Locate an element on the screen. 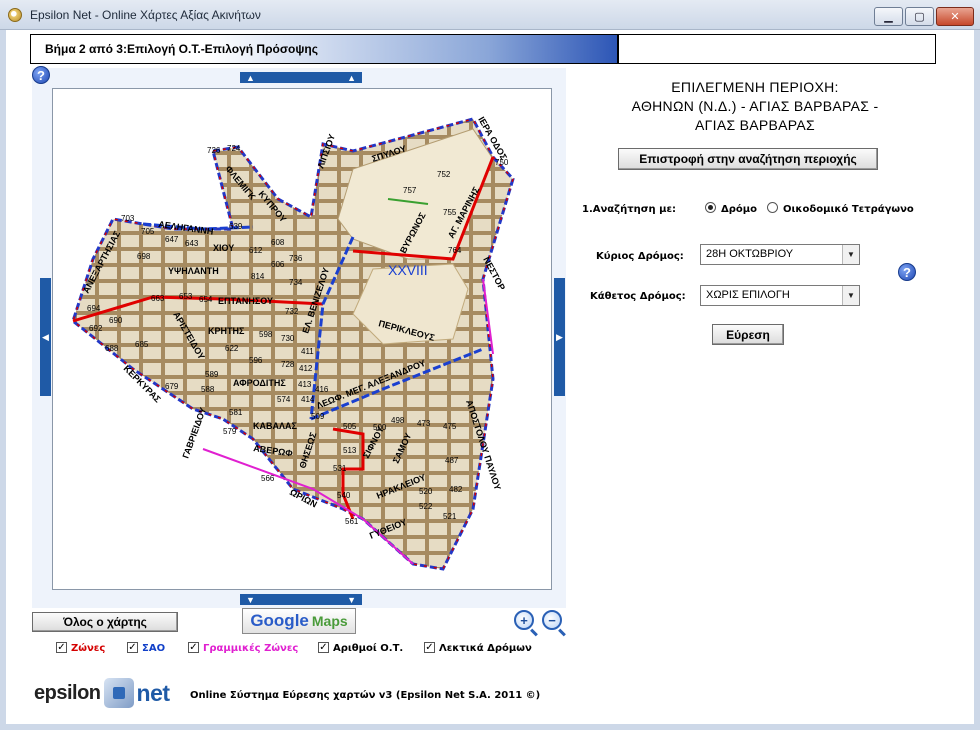 This screenshot has width=980, height=730. layer-sao-checkbox: ✓ is located at coordinates (132, 647).